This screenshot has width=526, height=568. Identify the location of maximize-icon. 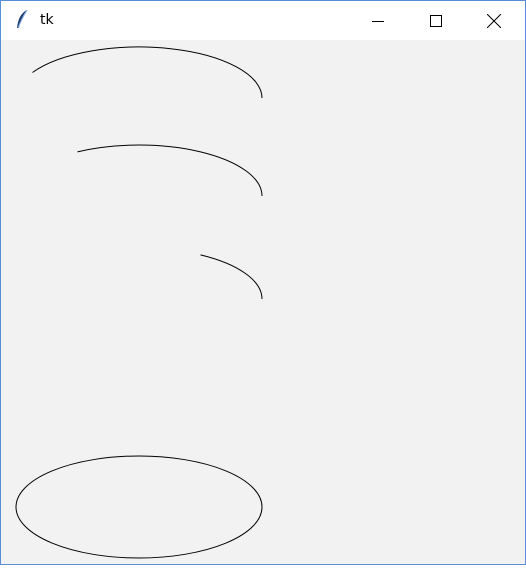
(436, 20).